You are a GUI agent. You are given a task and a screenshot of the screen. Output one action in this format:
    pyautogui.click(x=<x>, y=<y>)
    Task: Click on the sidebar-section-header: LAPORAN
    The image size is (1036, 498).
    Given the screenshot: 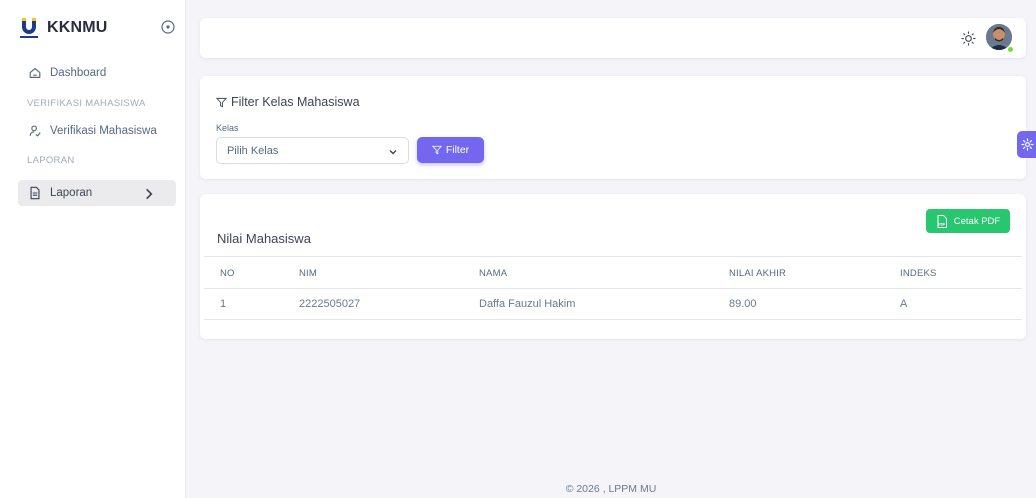 What is the action you would take?
    pyautogui.click(x=51, y=160)
    